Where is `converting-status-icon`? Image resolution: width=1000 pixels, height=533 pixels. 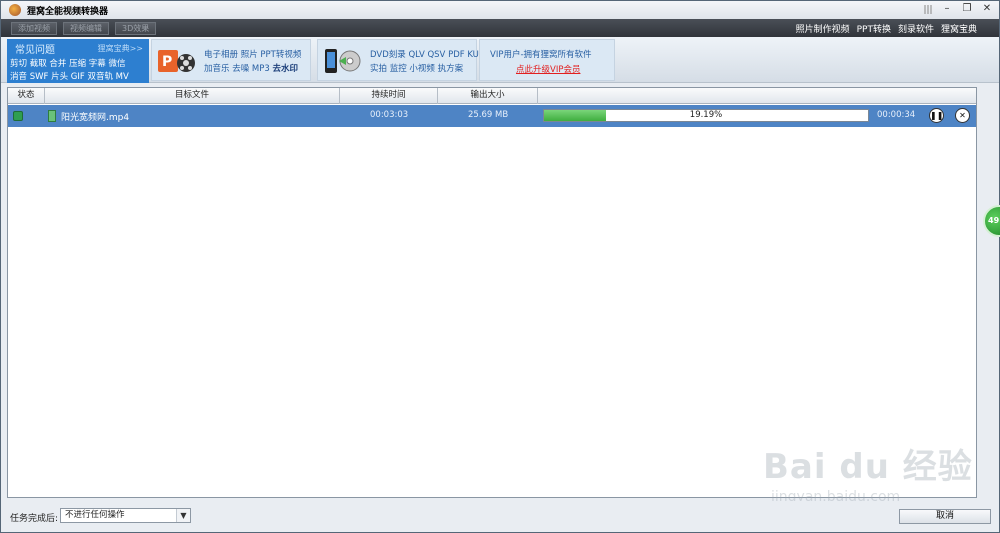 converting-status-icon is located at coordinates (18, 116).